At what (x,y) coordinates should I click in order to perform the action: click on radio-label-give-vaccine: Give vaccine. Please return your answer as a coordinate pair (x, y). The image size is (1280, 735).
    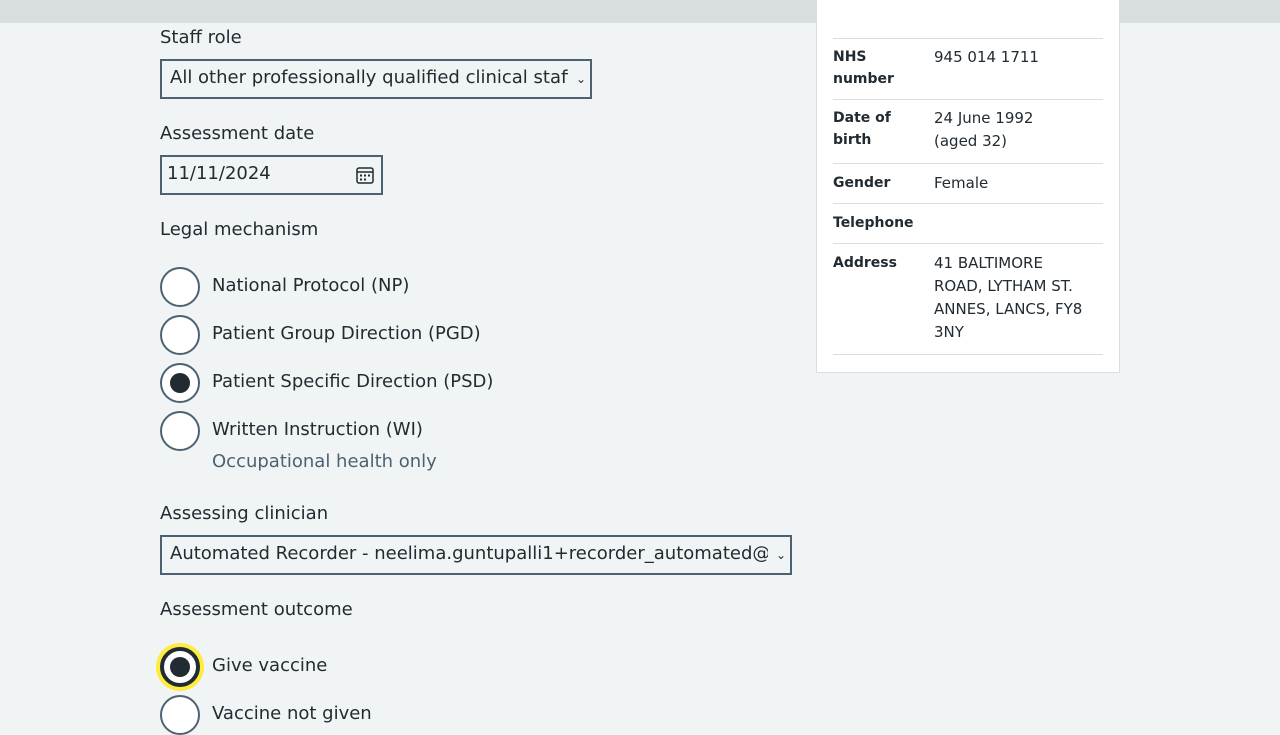
    Looking at the image, I should click on (269, 665).